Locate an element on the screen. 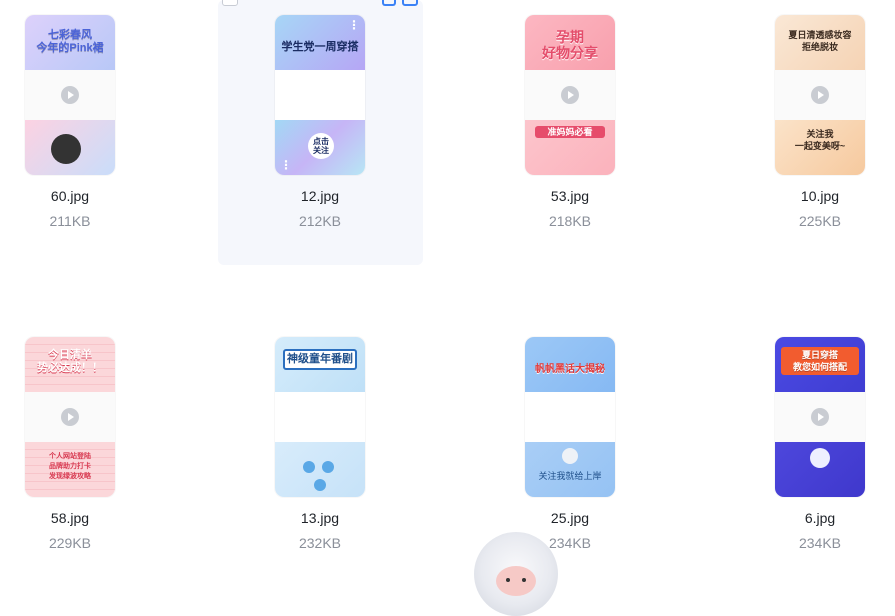 The width and height of the screenshot is (895, 616). thumbnail-title: 今日清单 势必达成！！ is located at coordinates (70, 361).